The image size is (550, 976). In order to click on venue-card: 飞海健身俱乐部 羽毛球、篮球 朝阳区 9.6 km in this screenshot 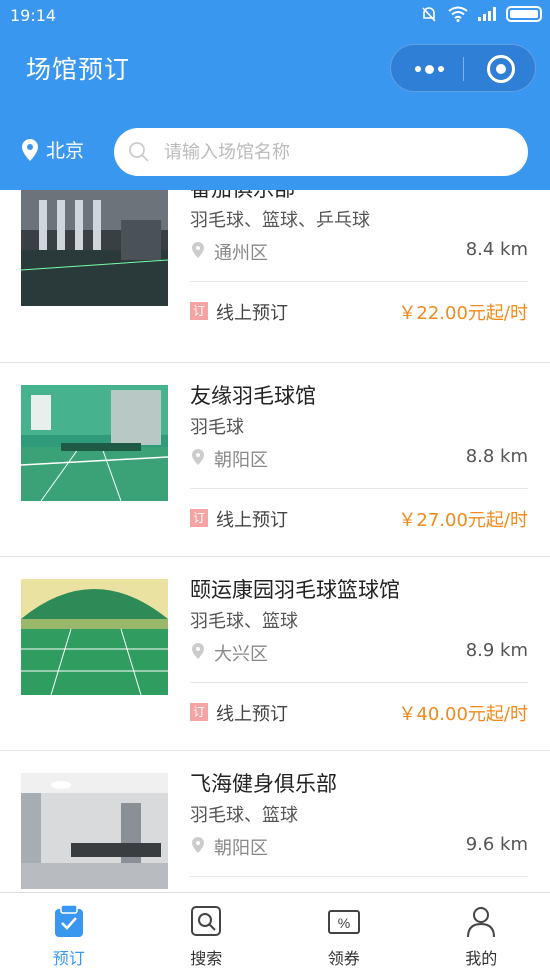, I will do `click(275, 821)`.